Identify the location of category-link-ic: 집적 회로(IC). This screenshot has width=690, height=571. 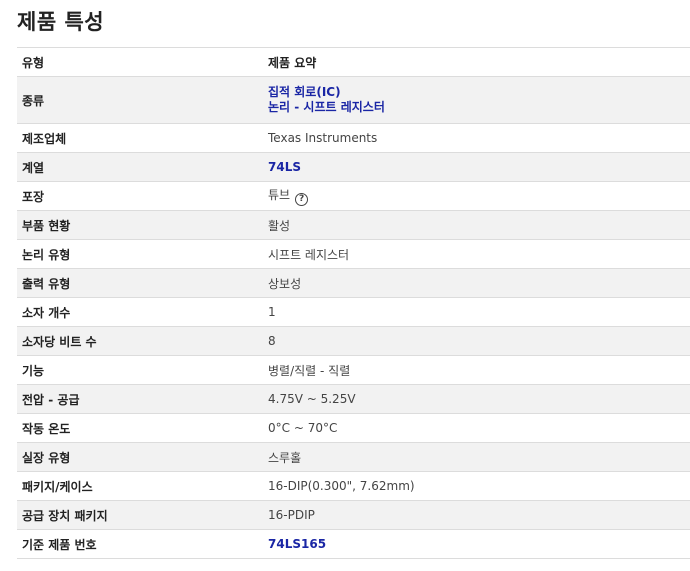
(479, 92).